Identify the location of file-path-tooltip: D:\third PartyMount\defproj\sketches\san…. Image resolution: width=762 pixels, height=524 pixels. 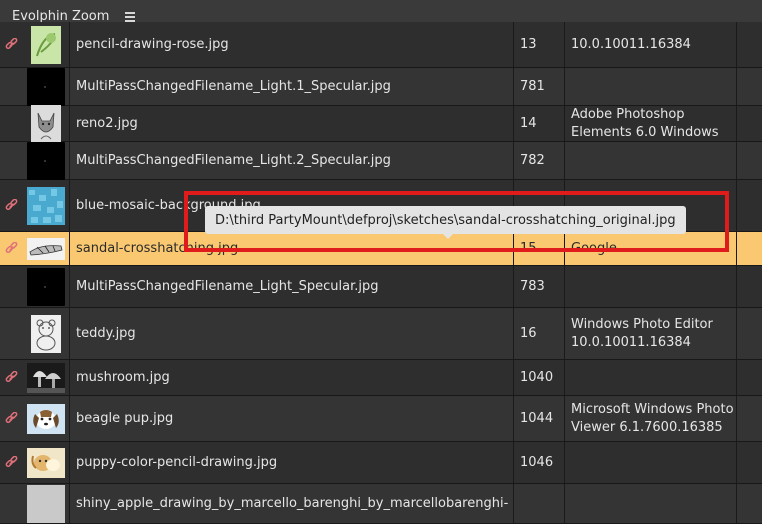
(445, 222).